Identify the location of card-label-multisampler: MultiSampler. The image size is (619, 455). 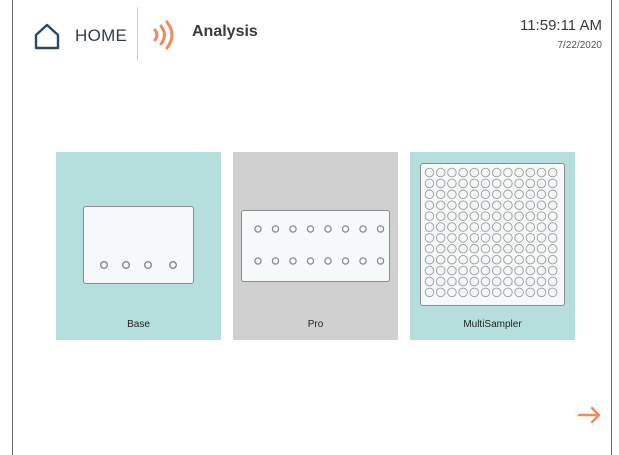
(492, 324).